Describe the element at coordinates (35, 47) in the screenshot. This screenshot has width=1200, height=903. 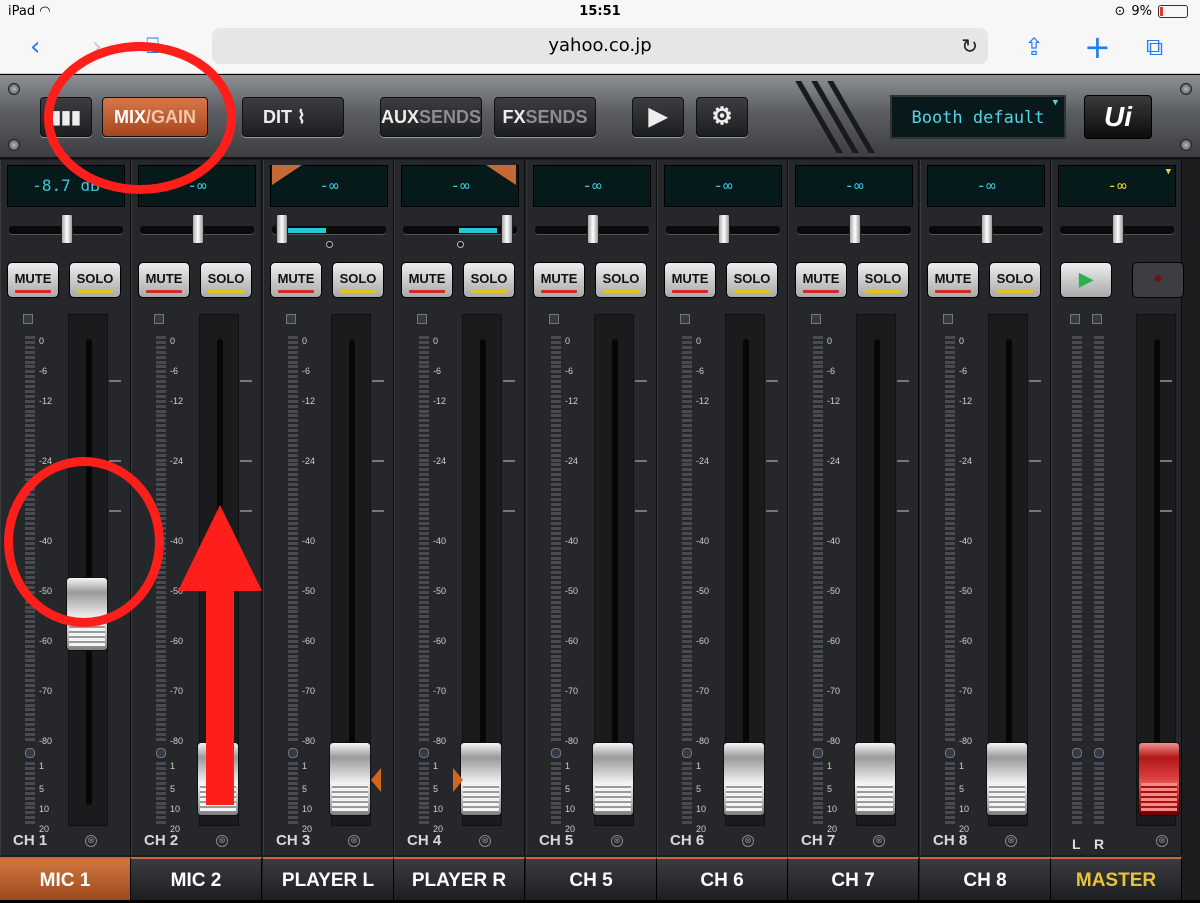
I see `back-icon: ‹` at that location.